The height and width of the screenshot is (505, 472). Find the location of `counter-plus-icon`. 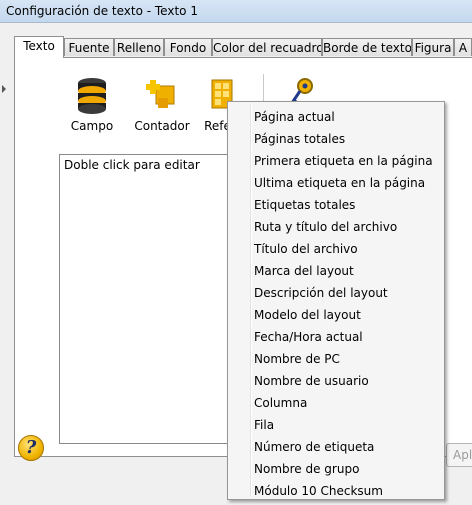

counter-plus-icon is located at coordinates (160, 94).